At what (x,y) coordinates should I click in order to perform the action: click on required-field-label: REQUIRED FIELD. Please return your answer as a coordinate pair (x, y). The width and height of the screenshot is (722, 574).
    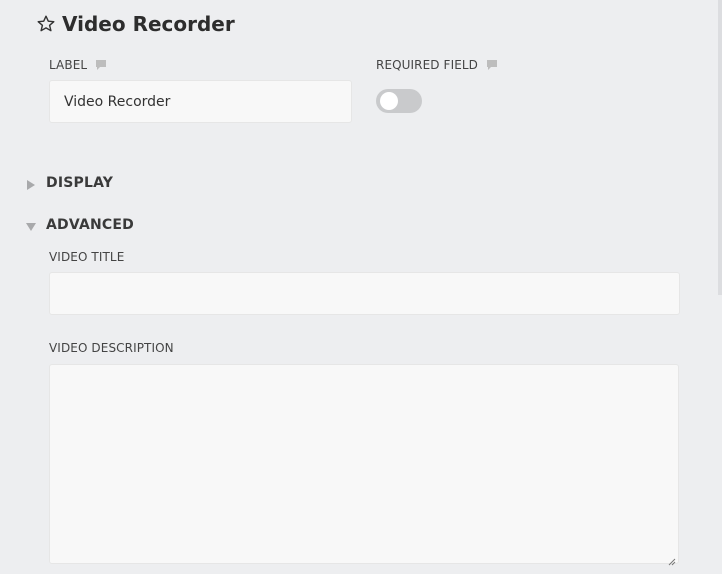
    Looking at the image, I should click on (437, 65).